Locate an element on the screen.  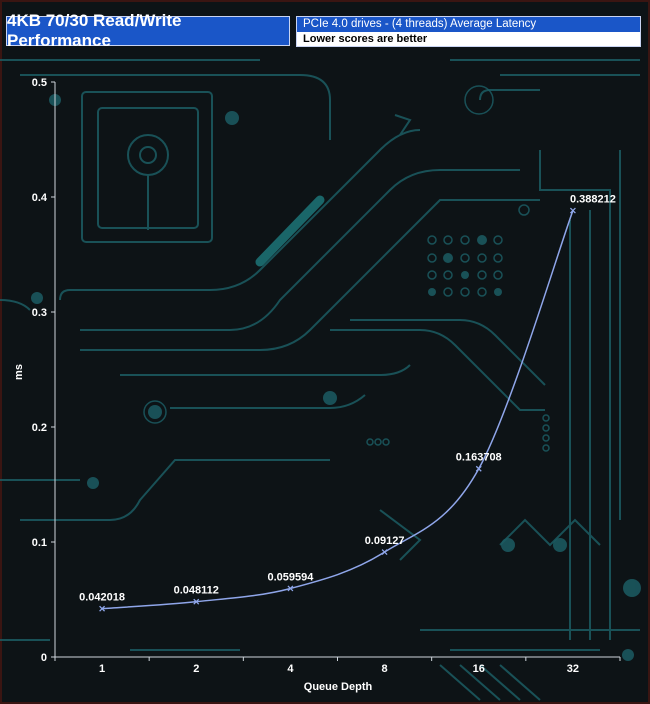
x-tick-label: 16 is located at coordinates (479, 669).